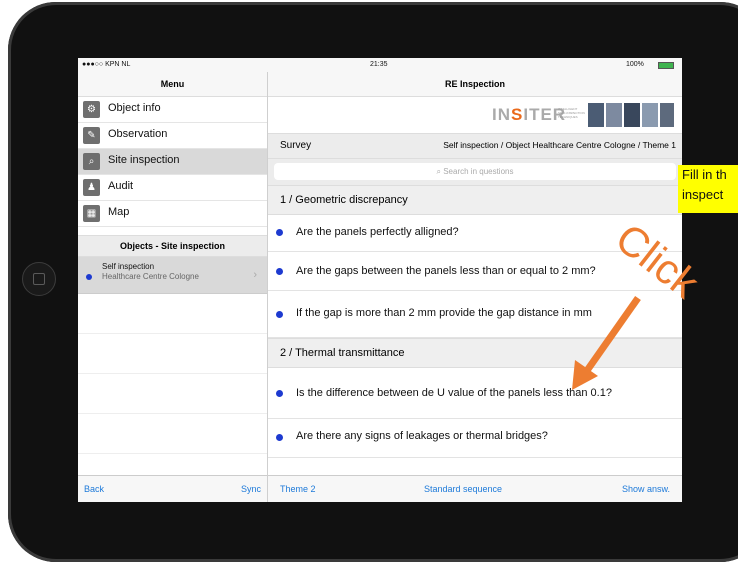  What do you see at coordinates (606, 342) in the screenshot?
I see `arrow-icon` at bounding box center [606, 342].